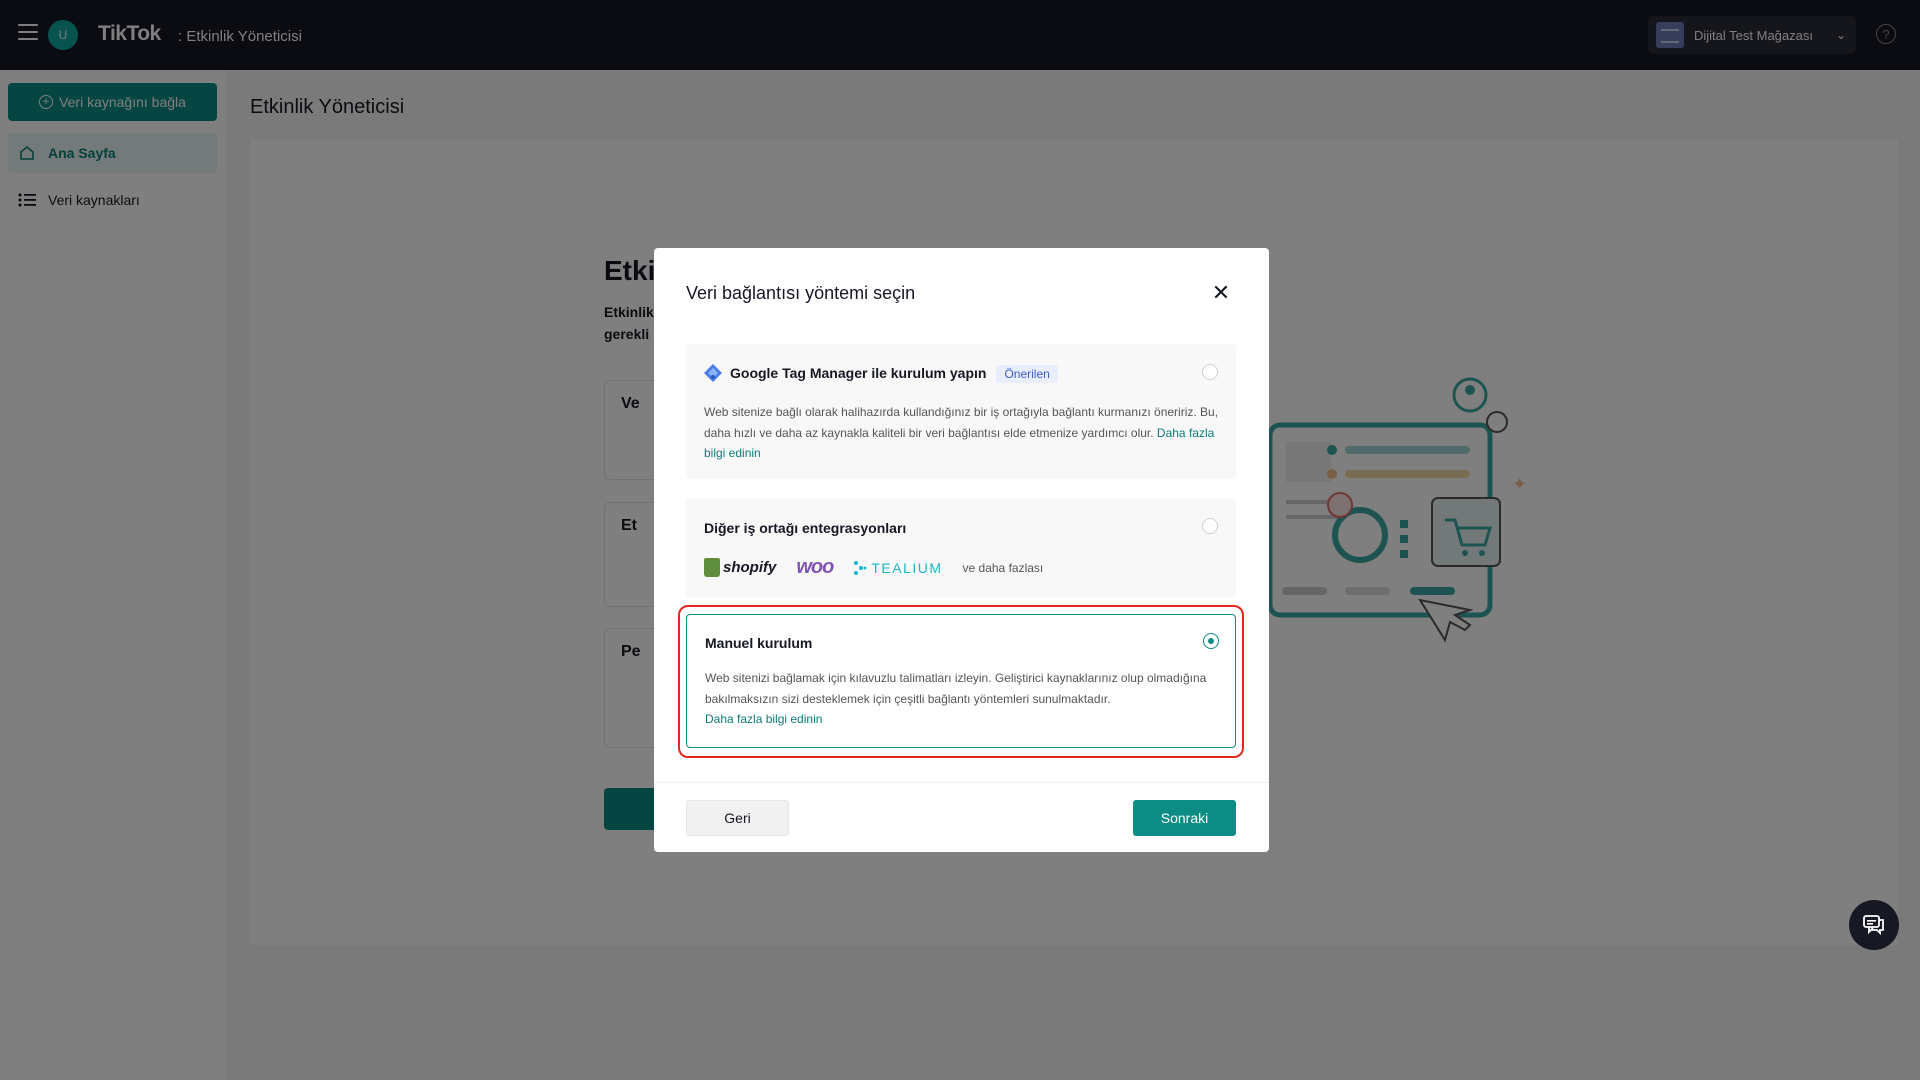 This screenshot has height=1080, width=1920. What do you see at coordinates (815, 567) in the screenshot?
I see `woo-logo: woo` at bounding box center [815, 567].